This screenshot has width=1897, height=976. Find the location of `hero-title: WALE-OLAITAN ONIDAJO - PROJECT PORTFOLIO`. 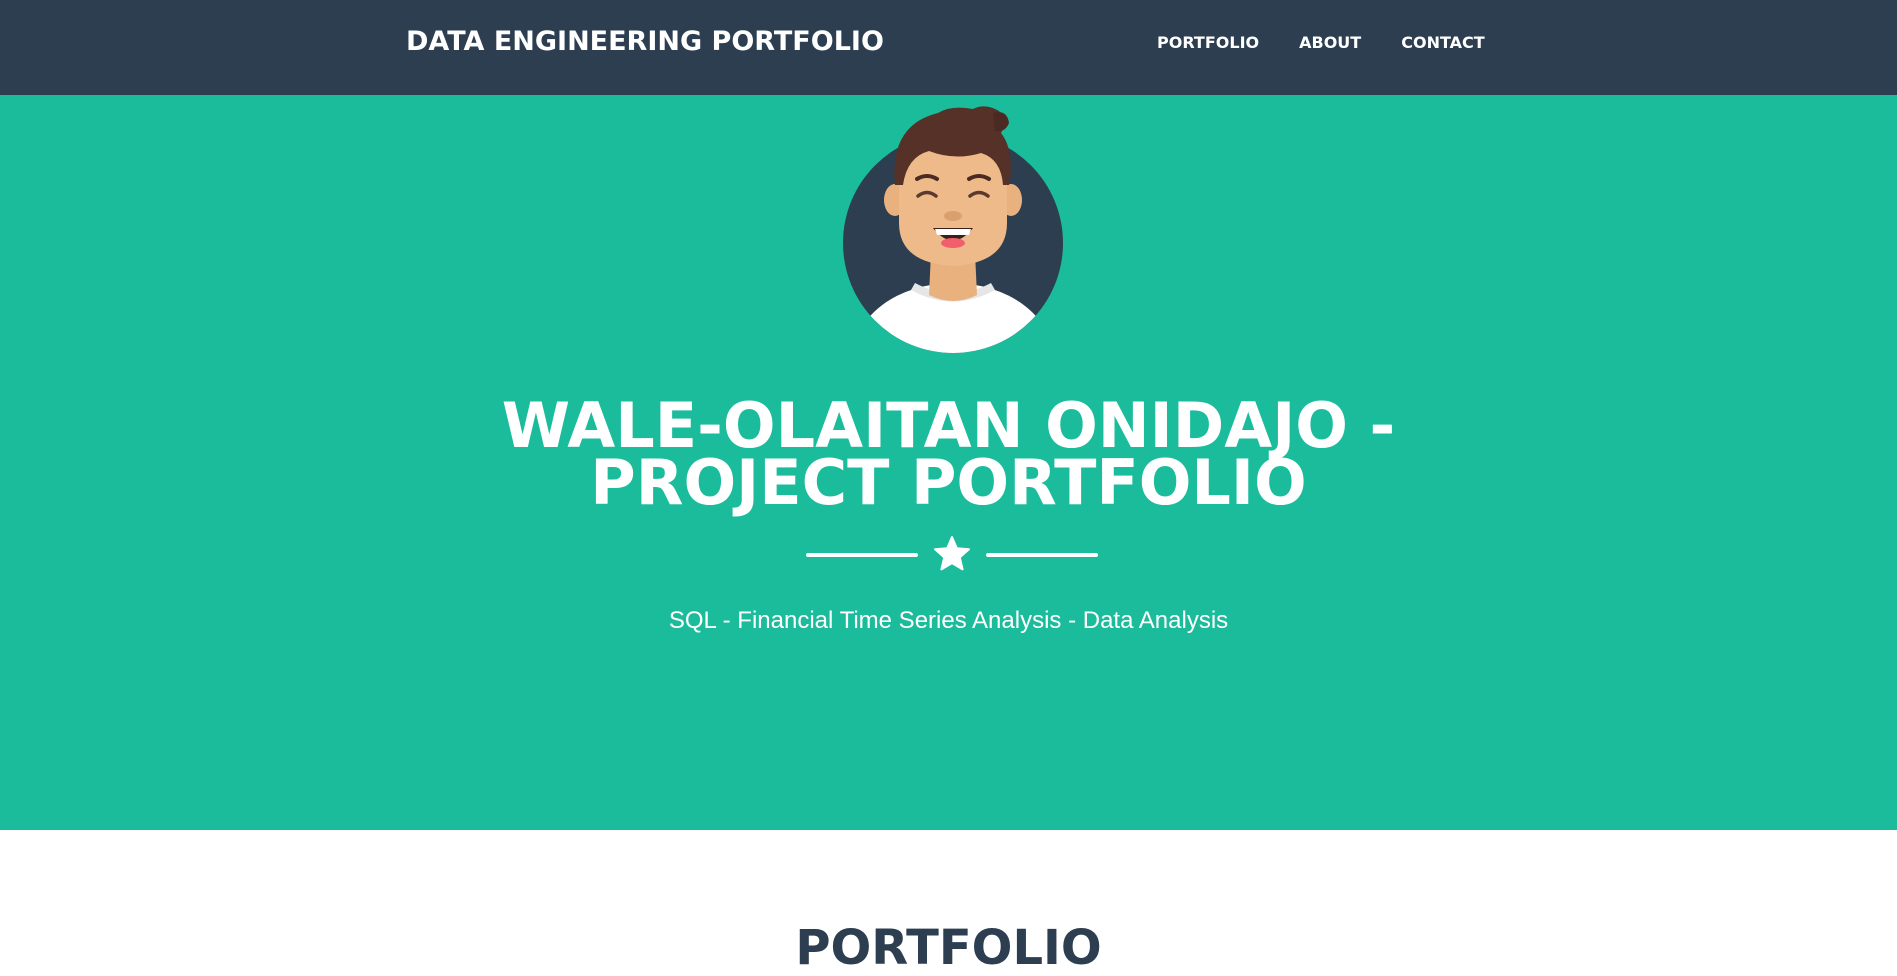

hero-title: WALE-OLAITAN ONIDAJO - PROJECT PORTFOLIO is located at coordinates (948, 454).